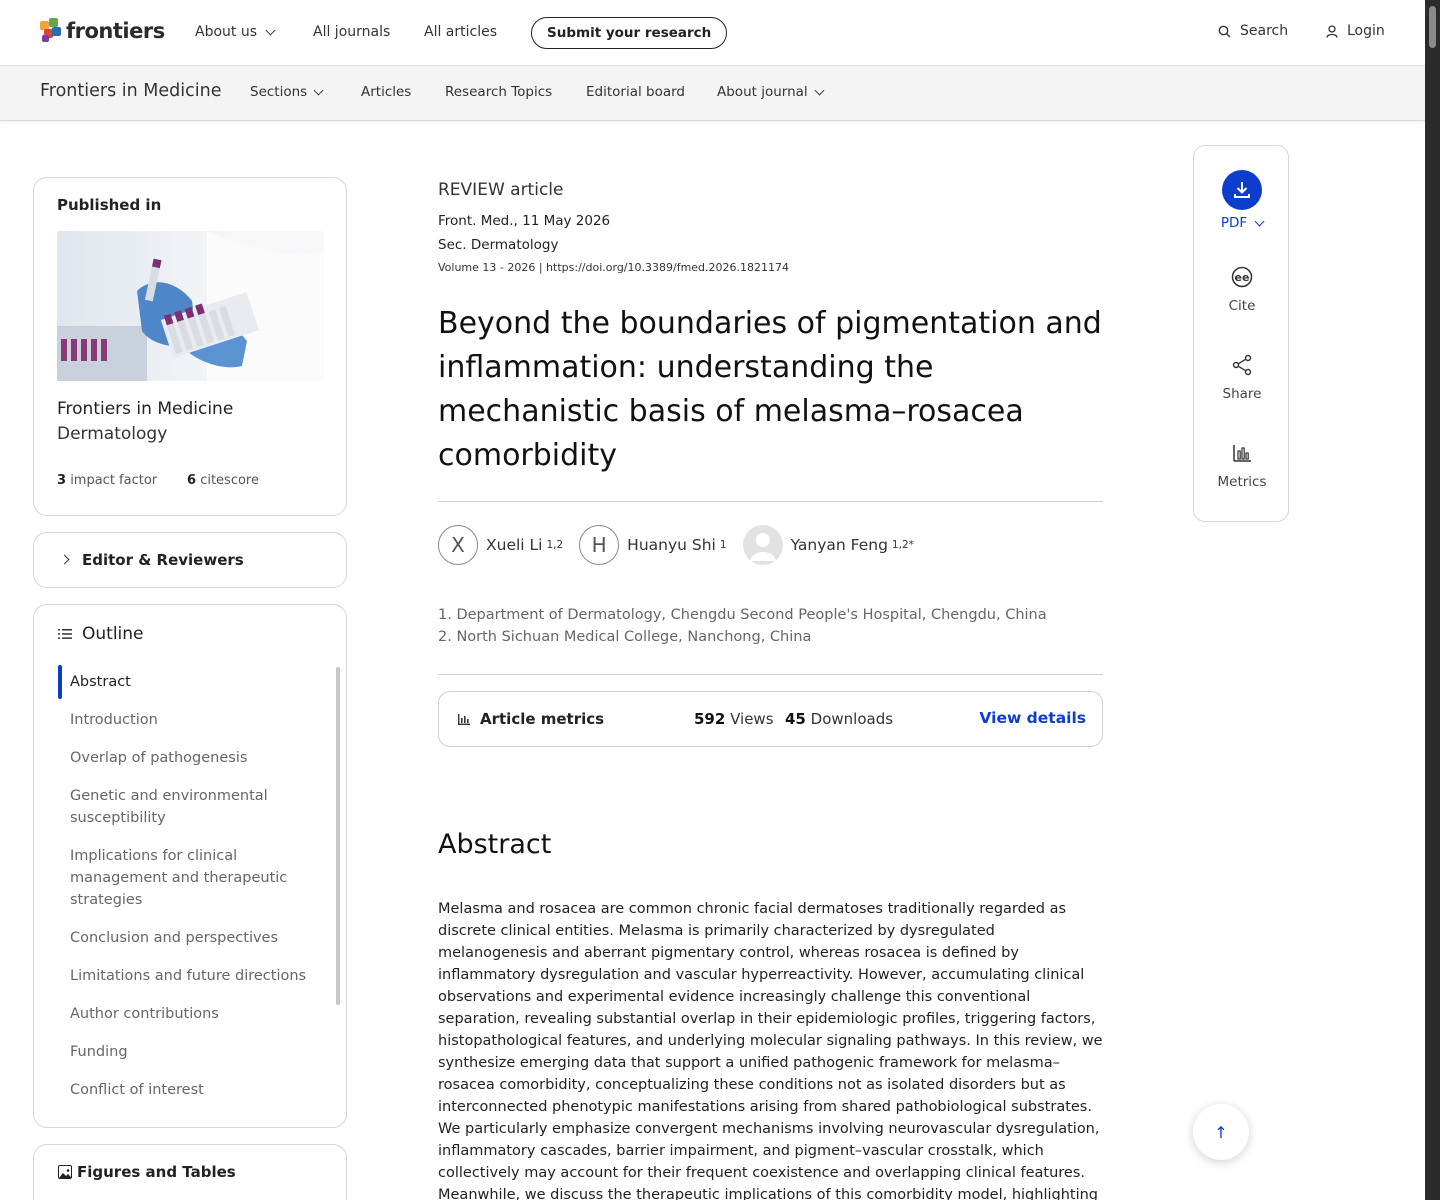 This screenshot has width=1440, height=1200. I want to click on outline-item-limitations: Limitations and future directions, so click(188, 976).